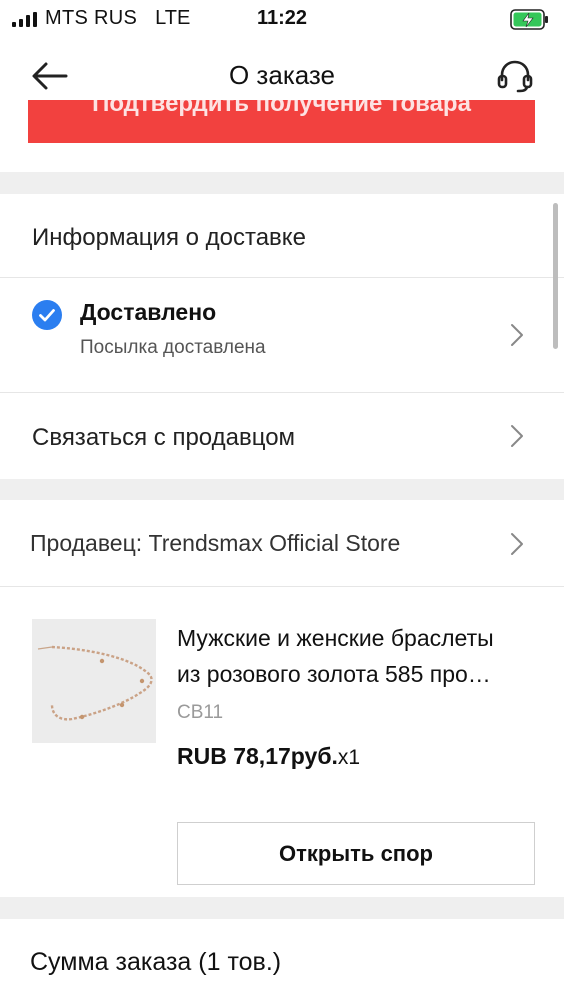  I want to click on check-circle-icon, so click(47, 315).